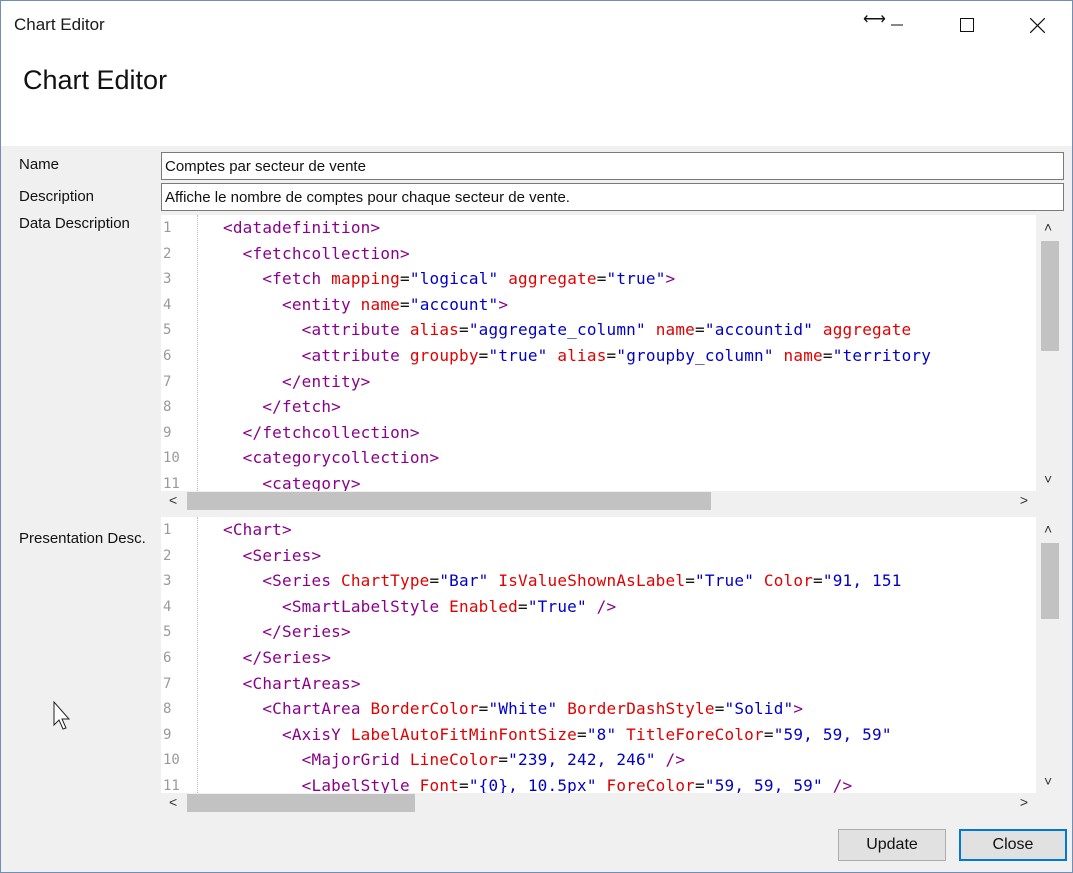 The height and width of the screenshot is (873, 1073). What do you see at coordinates (439, 784) in the screenshot?
I see `code-token: Font` at bounding box center [439, 784].